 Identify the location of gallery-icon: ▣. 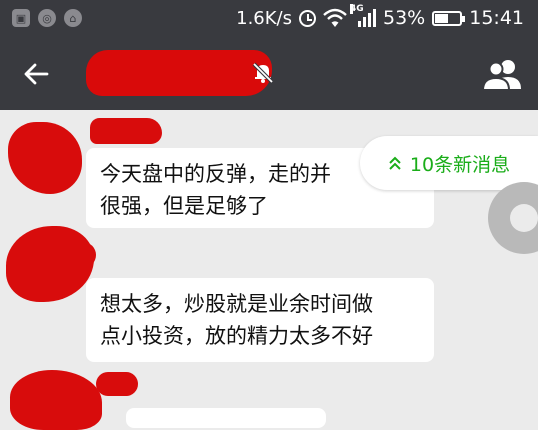
(21, 18).